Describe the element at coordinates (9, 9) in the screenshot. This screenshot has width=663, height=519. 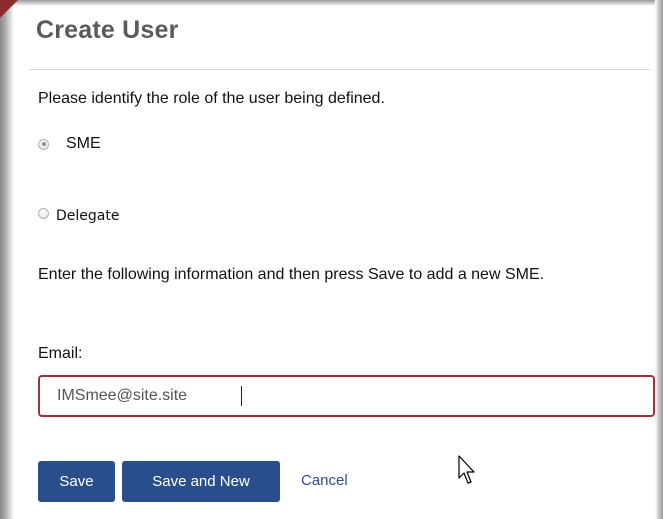
I see `corner-accent` at that location.